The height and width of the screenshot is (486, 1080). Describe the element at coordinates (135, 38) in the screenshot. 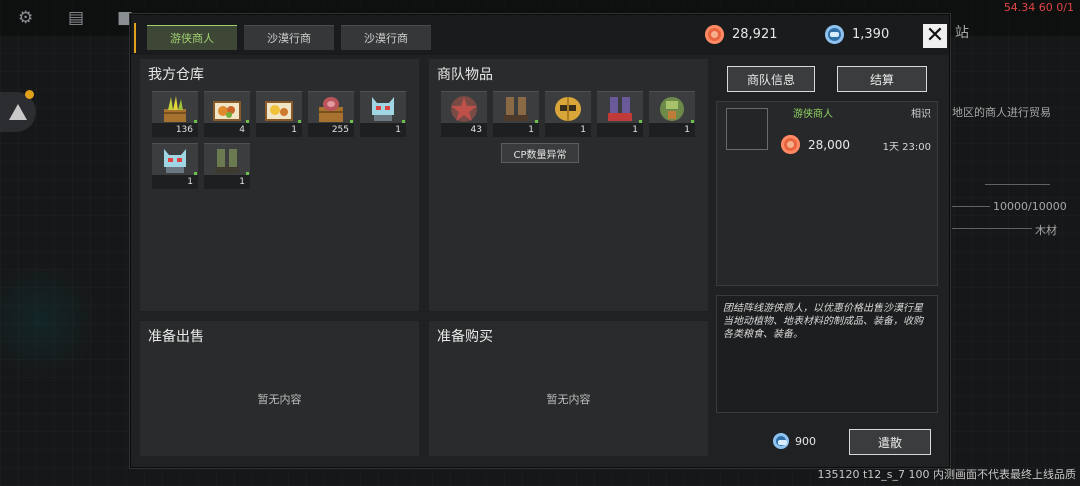

I see `tab-accent-bar` at that location.